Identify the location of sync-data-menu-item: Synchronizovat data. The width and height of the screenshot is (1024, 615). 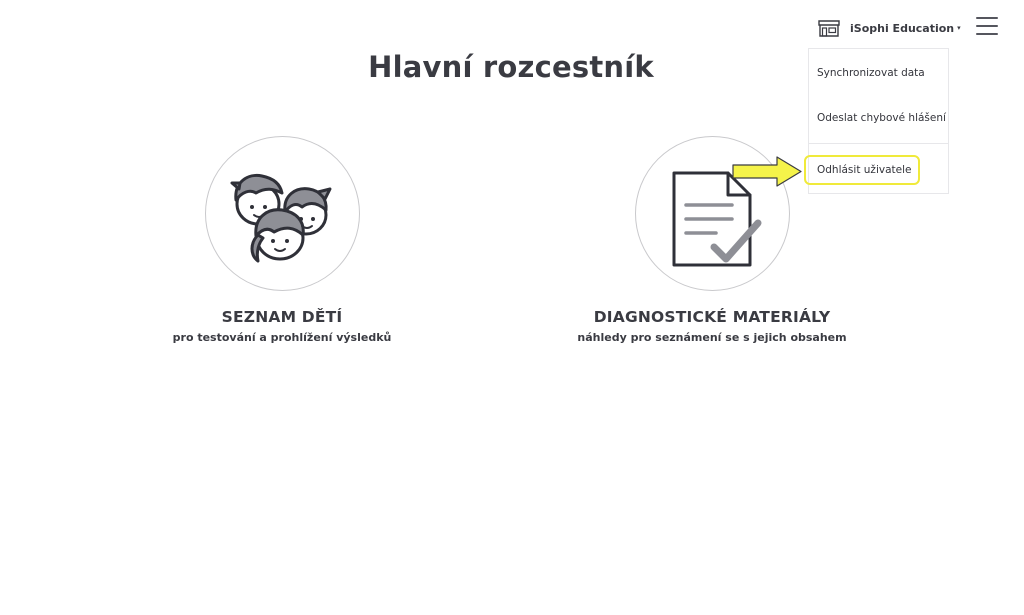
(871, 73).